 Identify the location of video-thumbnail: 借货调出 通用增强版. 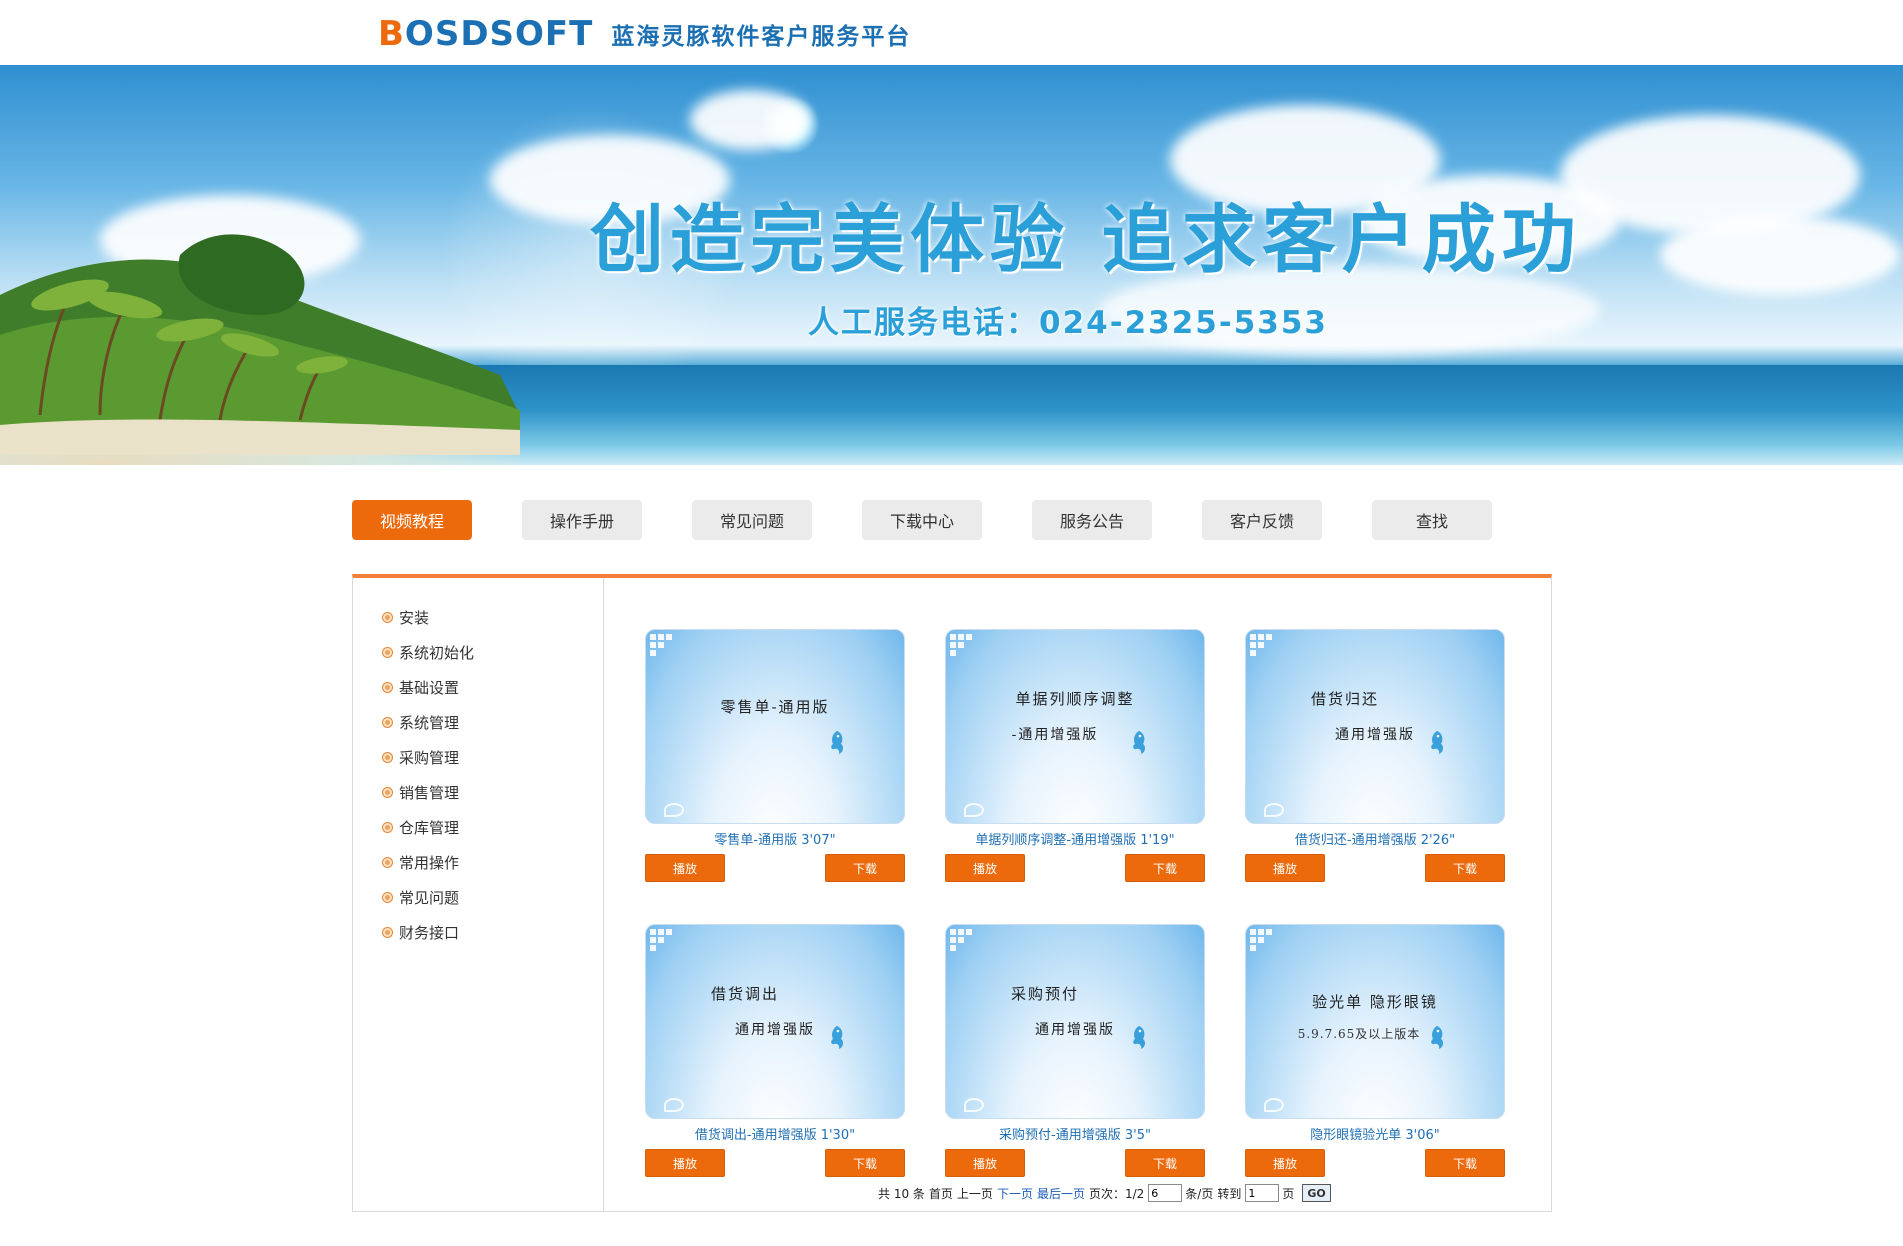
(775, 1021).